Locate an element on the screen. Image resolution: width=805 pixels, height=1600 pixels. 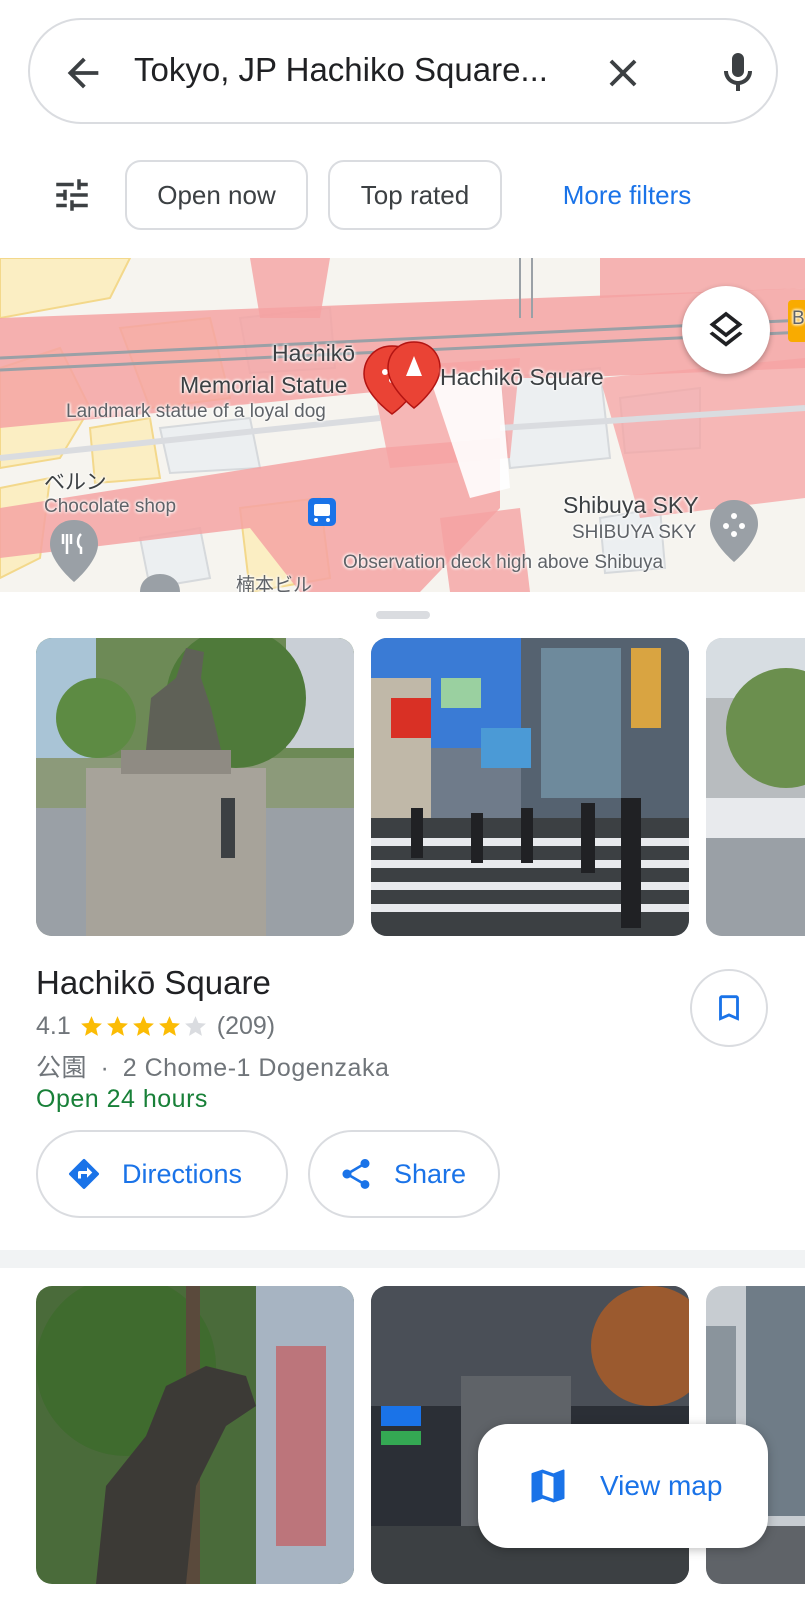
place-details: 公園 · 2 Chome-1 Dogenzaka is located at coordinates (212, 1066).